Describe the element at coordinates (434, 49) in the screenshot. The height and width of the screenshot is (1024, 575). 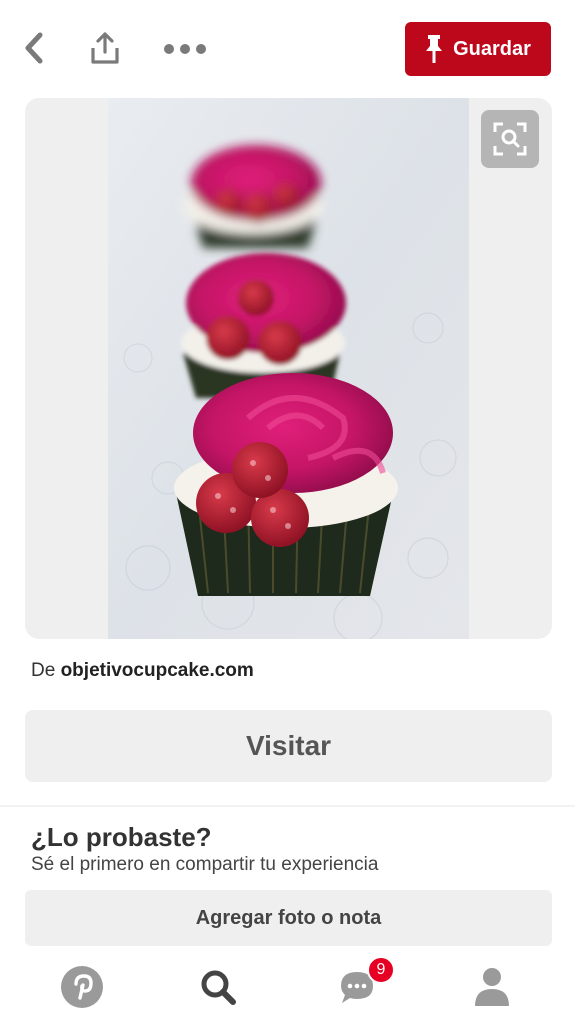
I see `pushpin-icon` at that location.